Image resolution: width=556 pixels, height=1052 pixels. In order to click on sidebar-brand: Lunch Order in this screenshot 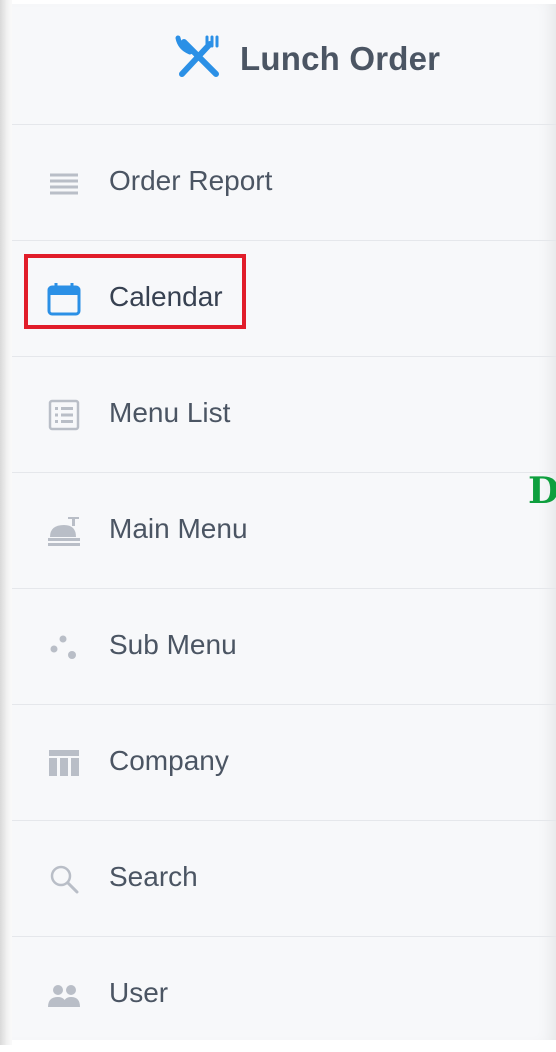, I will do `click(284, 64)`.